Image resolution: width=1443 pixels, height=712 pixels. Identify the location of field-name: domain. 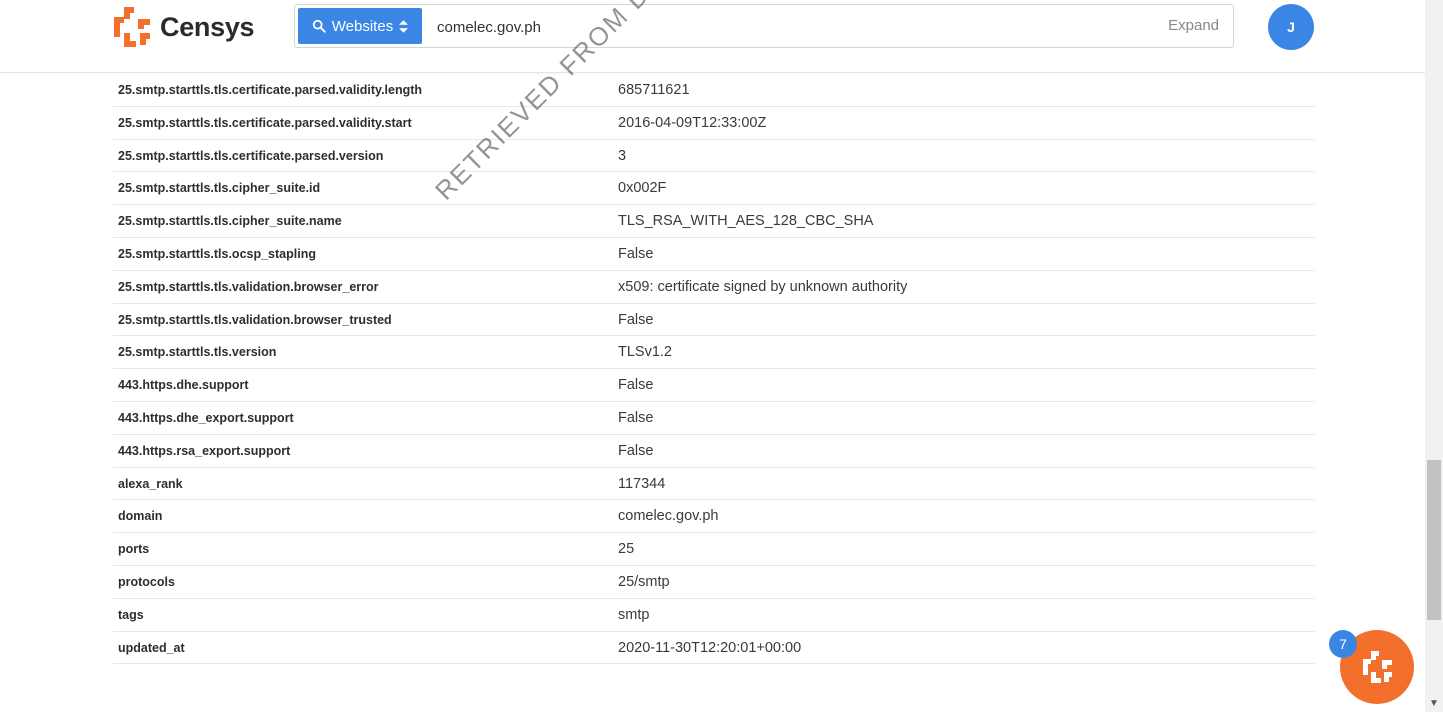
(140, 516).